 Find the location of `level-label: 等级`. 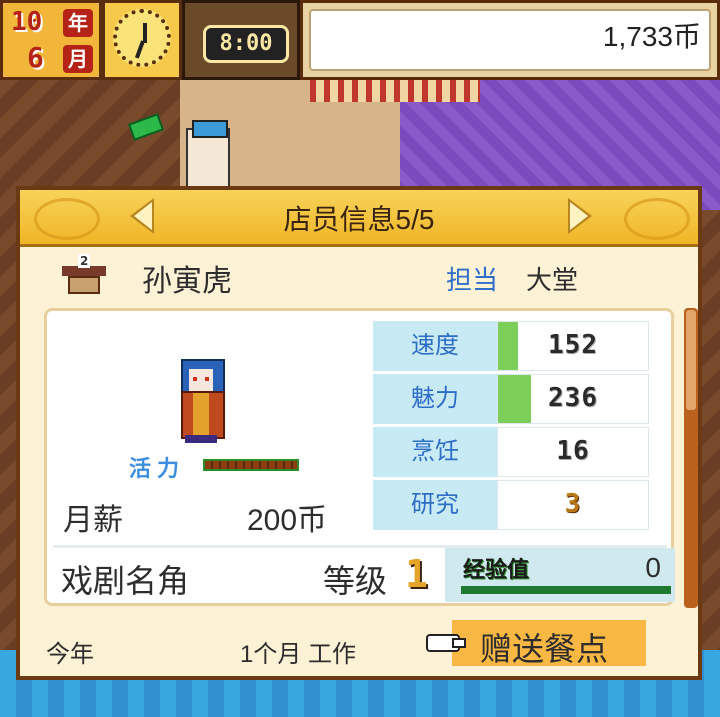

level-label: 等级 is located at coordinates (355, 581).